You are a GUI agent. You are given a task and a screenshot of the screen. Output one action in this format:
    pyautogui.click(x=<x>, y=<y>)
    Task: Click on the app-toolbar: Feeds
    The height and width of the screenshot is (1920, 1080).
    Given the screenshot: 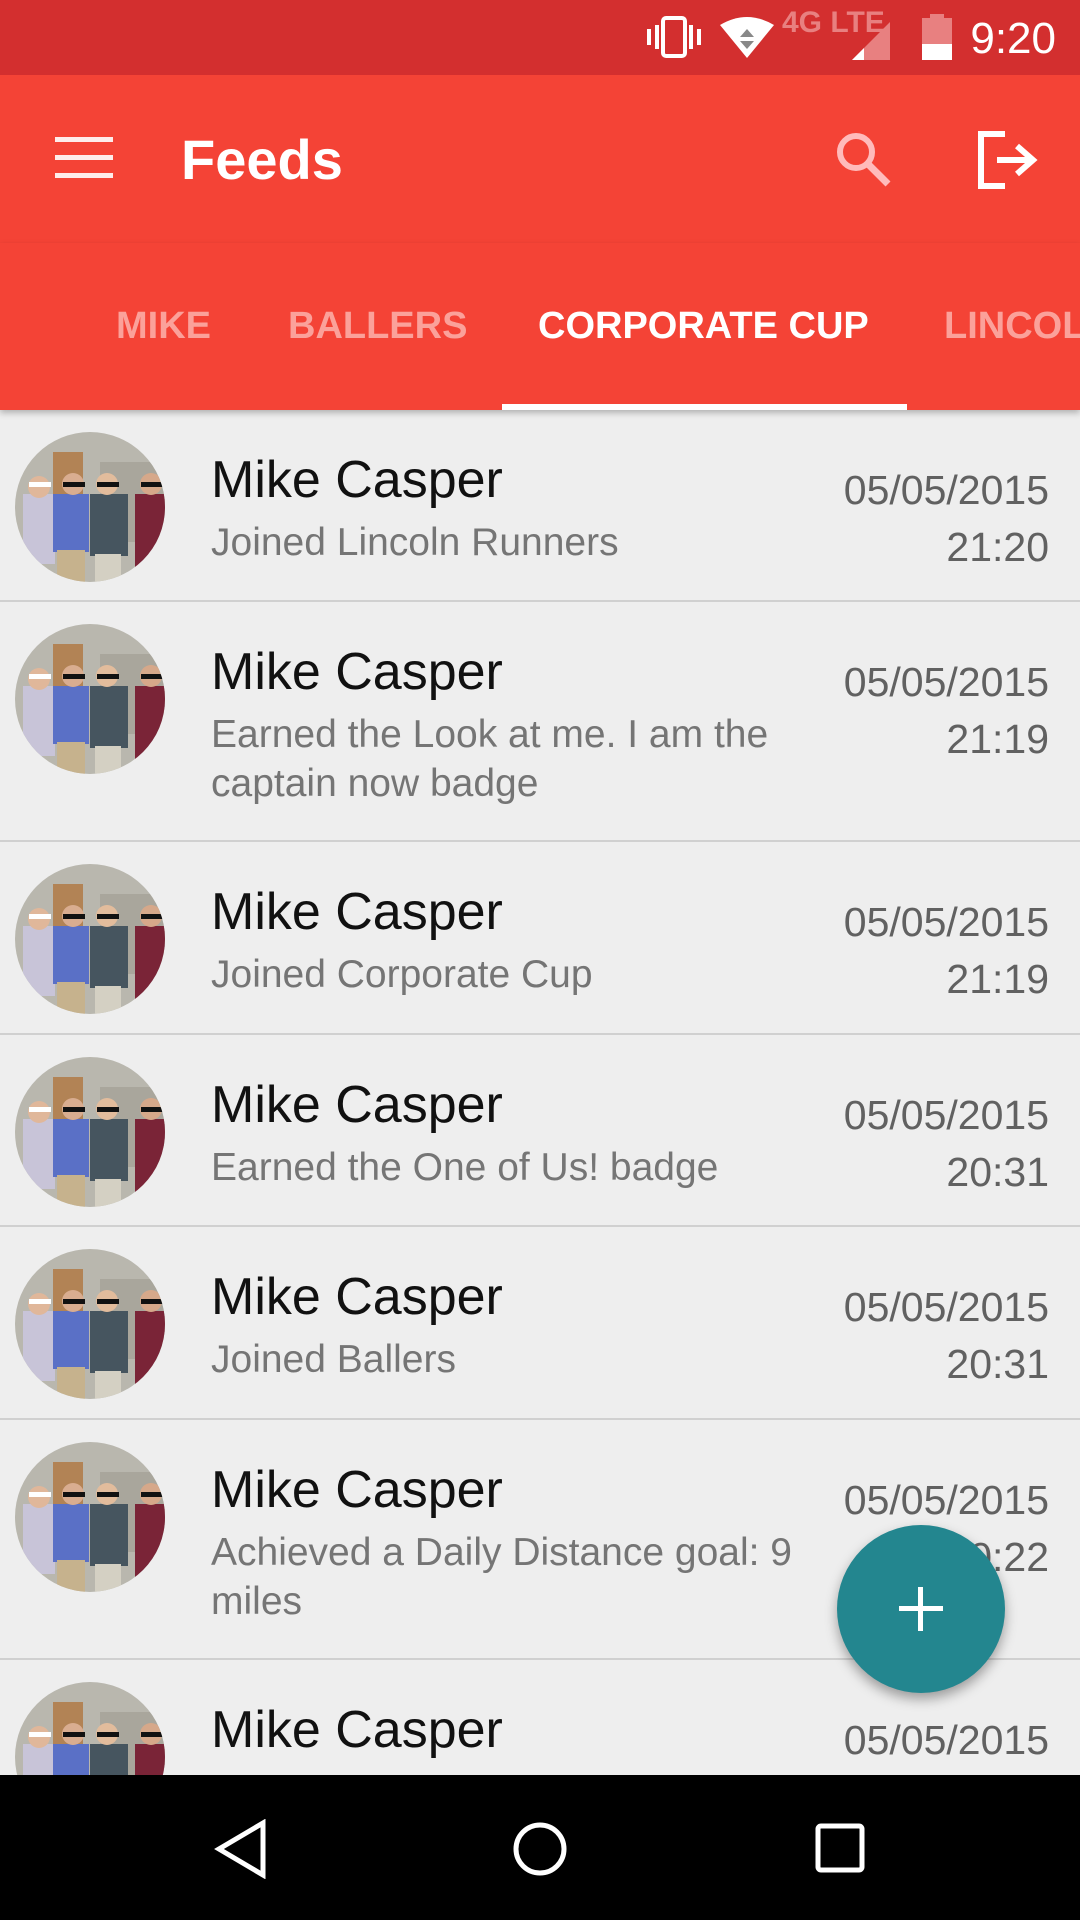 What is the action you would take?
    pyautogui.click(x=540, y=159)
    